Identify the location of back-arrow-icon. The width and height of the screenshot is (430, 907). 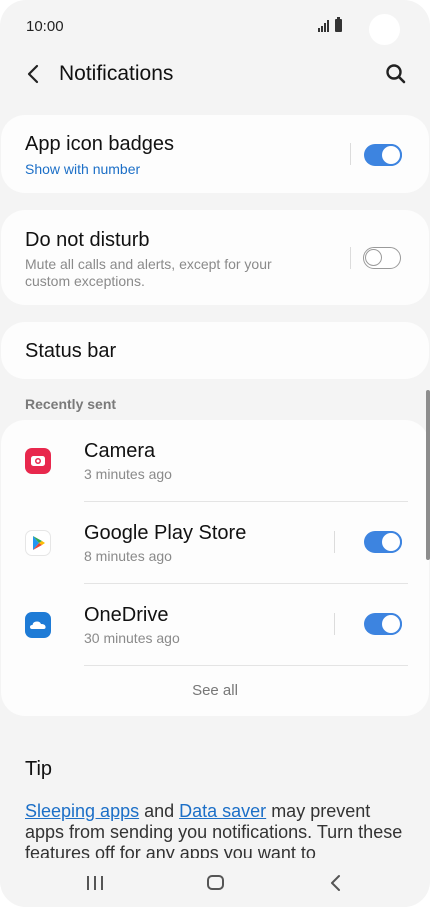
(34, 74).